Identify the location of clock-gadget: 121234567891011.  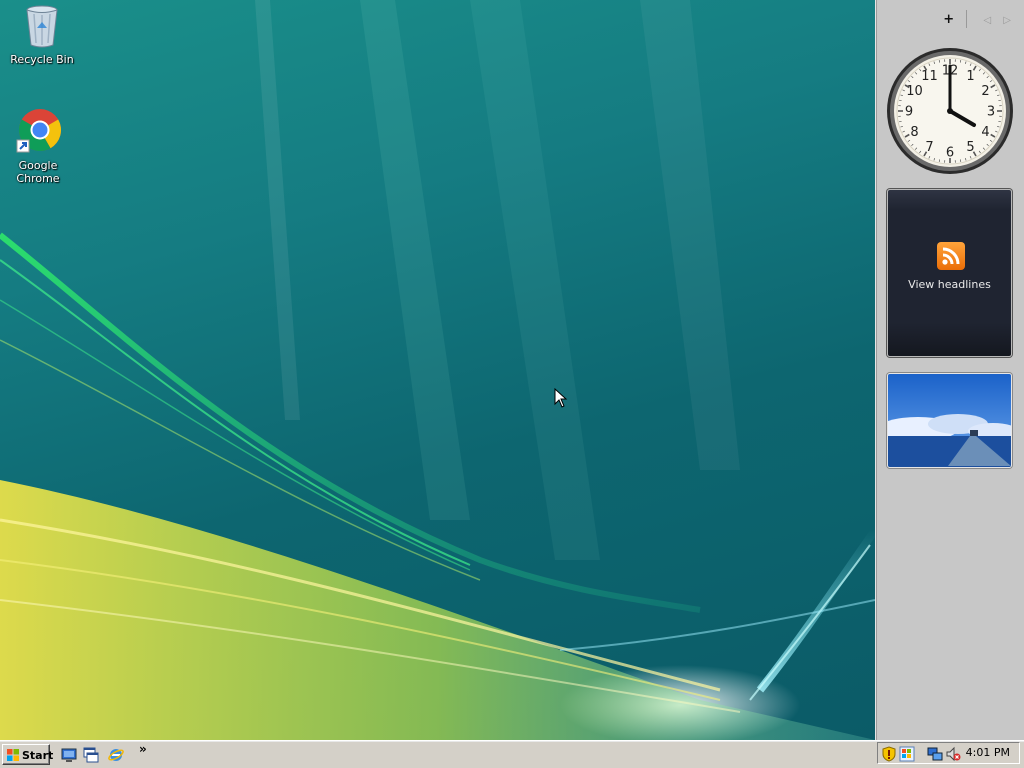
(950, 111).